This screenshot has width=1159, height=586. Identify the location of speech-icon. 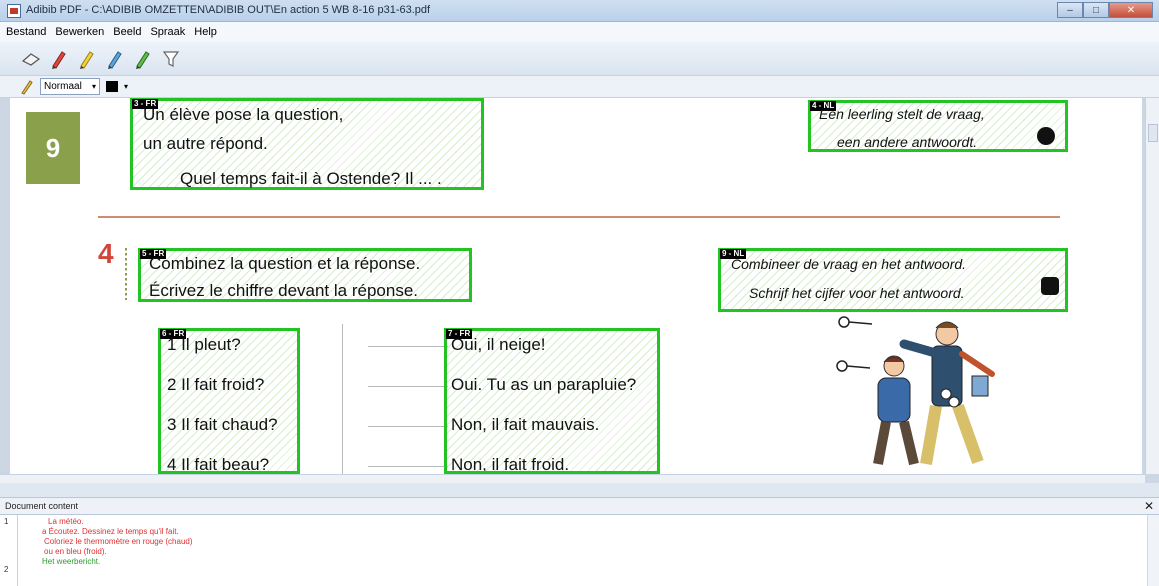
(1046, 136).